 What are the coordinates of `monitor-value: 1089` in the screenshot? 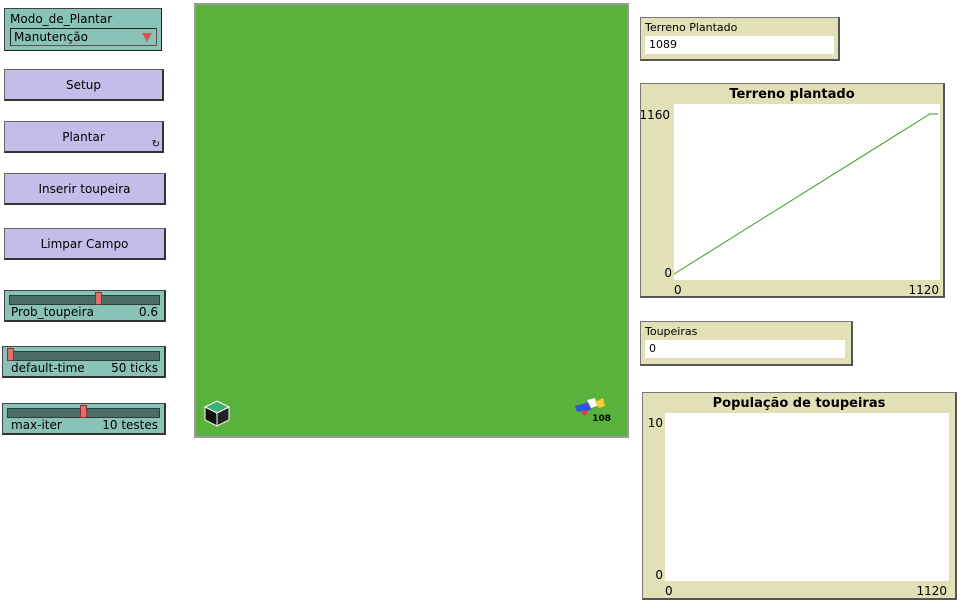 It's located at (663, 44).